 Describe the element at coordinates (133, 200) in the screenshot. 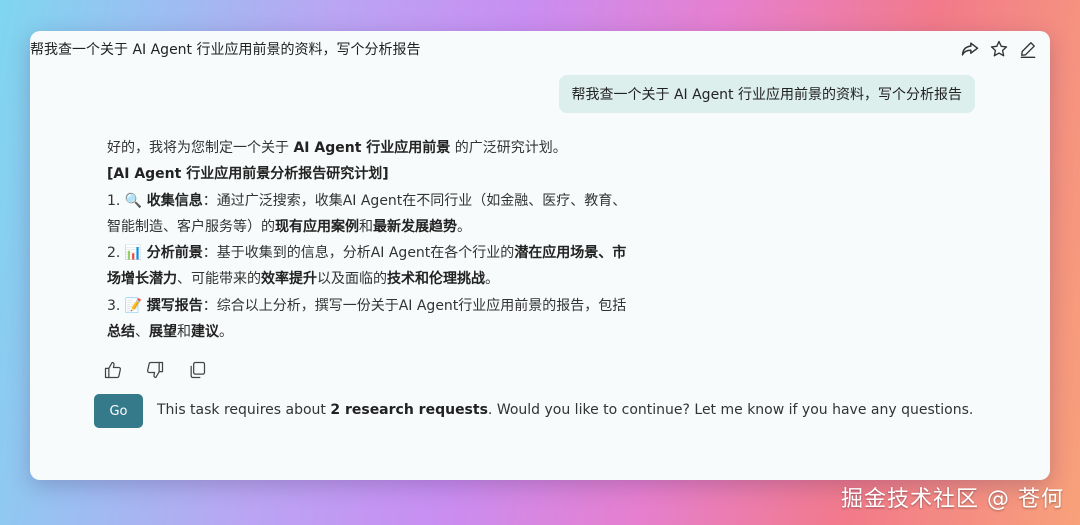

I see `magnifier-emoji-icon: 🔍` at that location.